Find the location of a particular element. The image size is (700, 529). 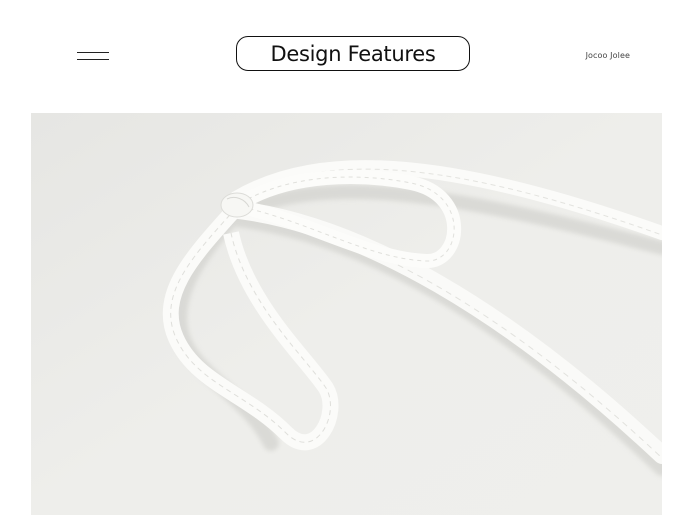

section-title-pill: Design Features is located at coordinates (353, 53).